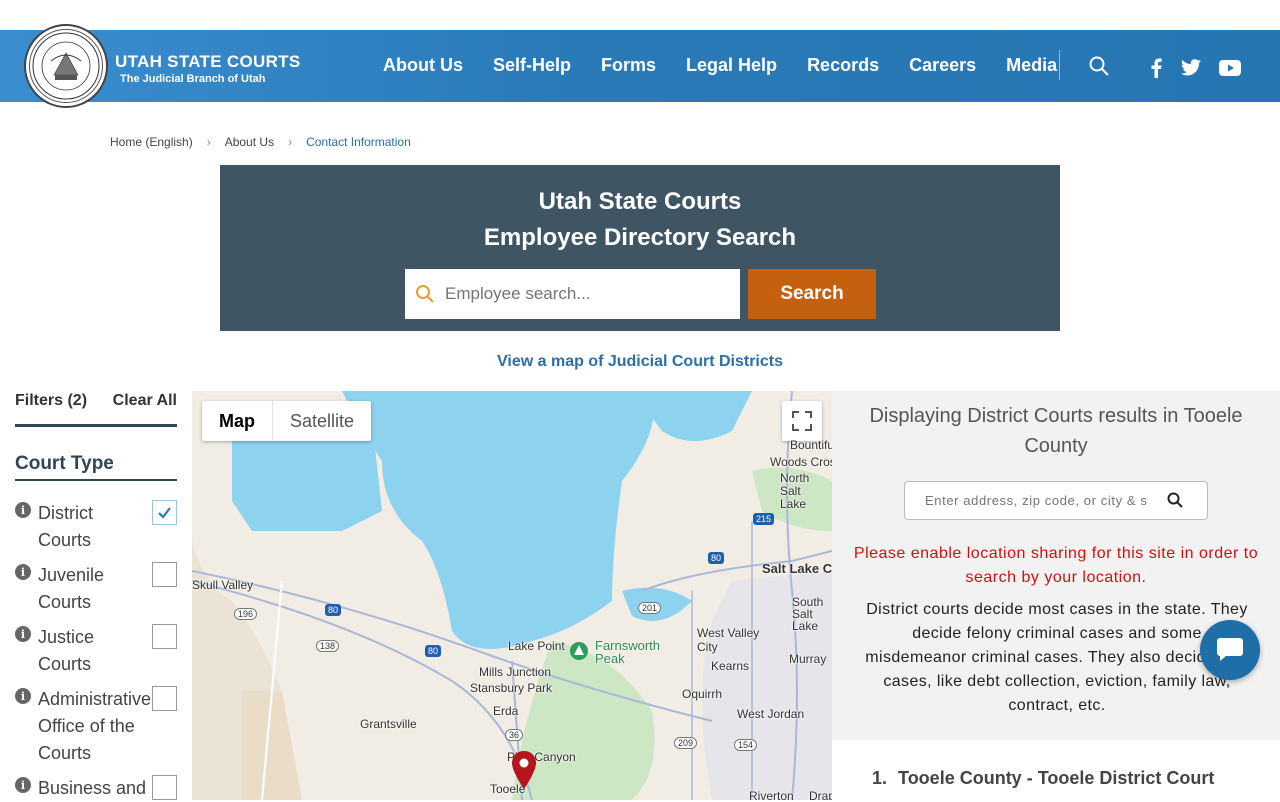 This screenshot has height=802, width=1280. I want to click on filter-district-courts: i District Courts, so click(96, 527).